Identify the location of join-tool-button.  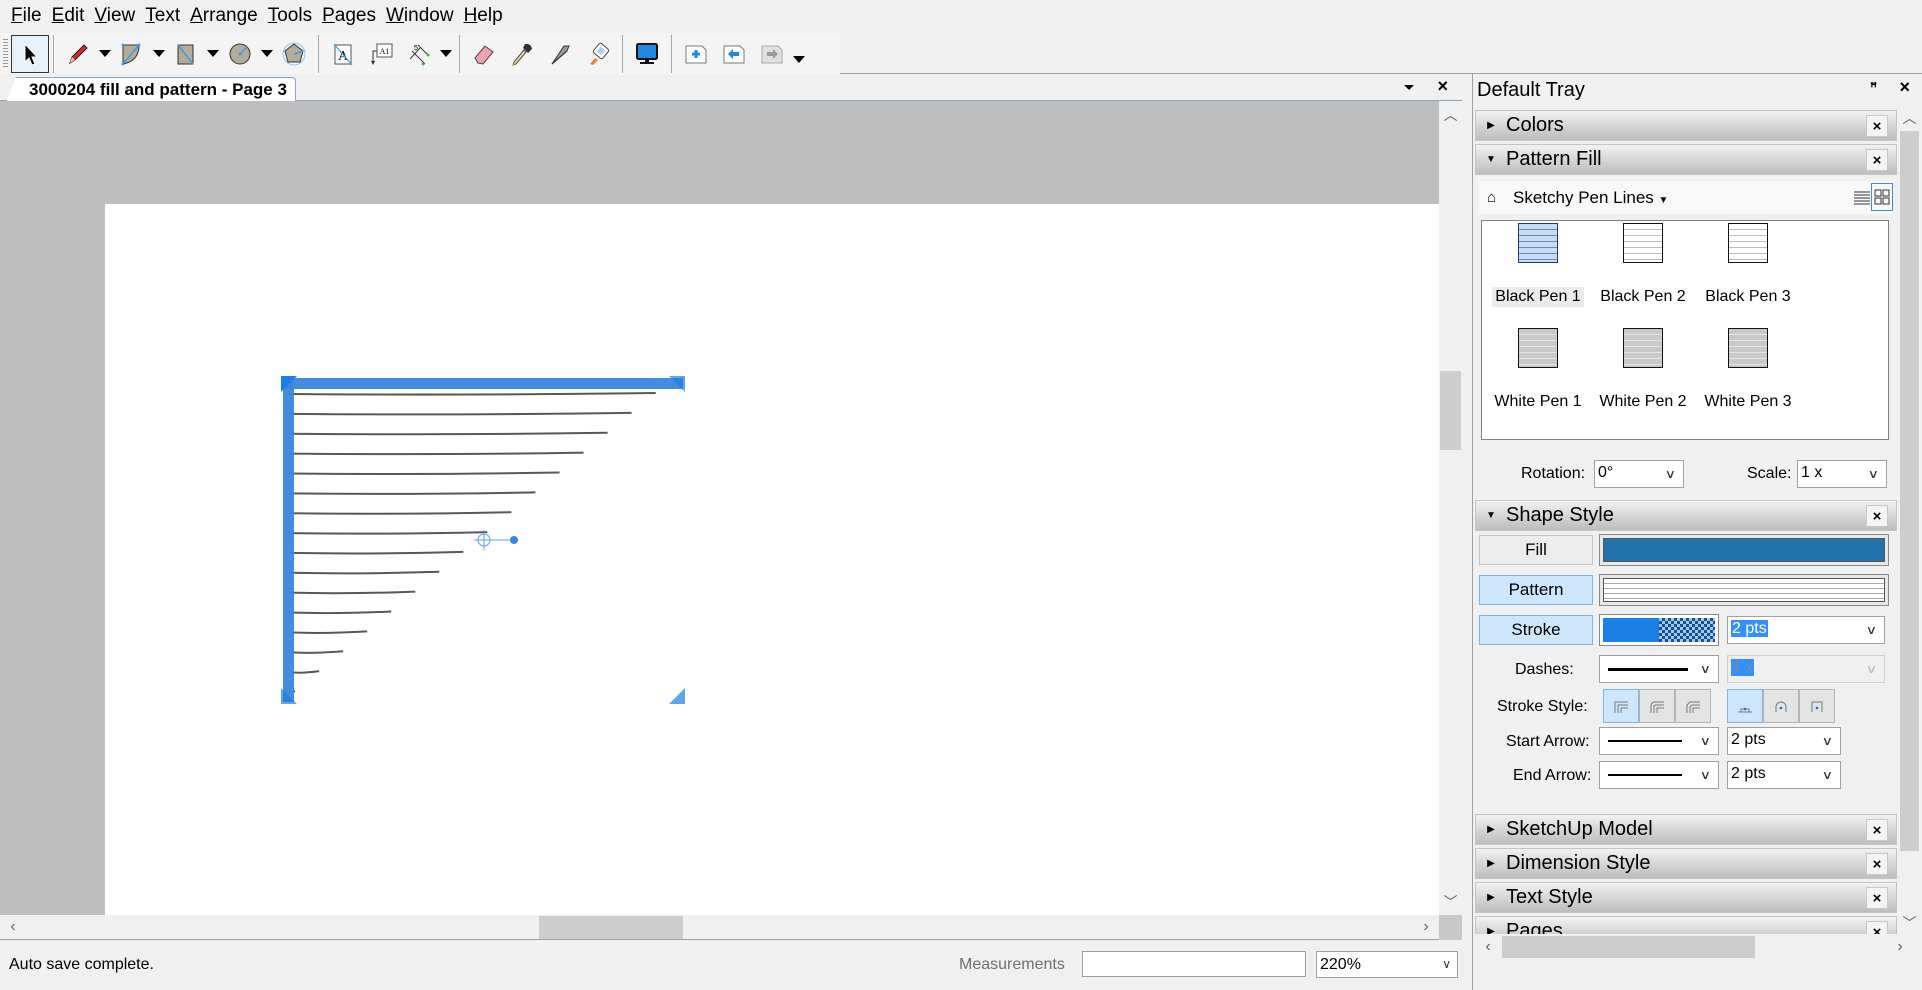
(598, 54).